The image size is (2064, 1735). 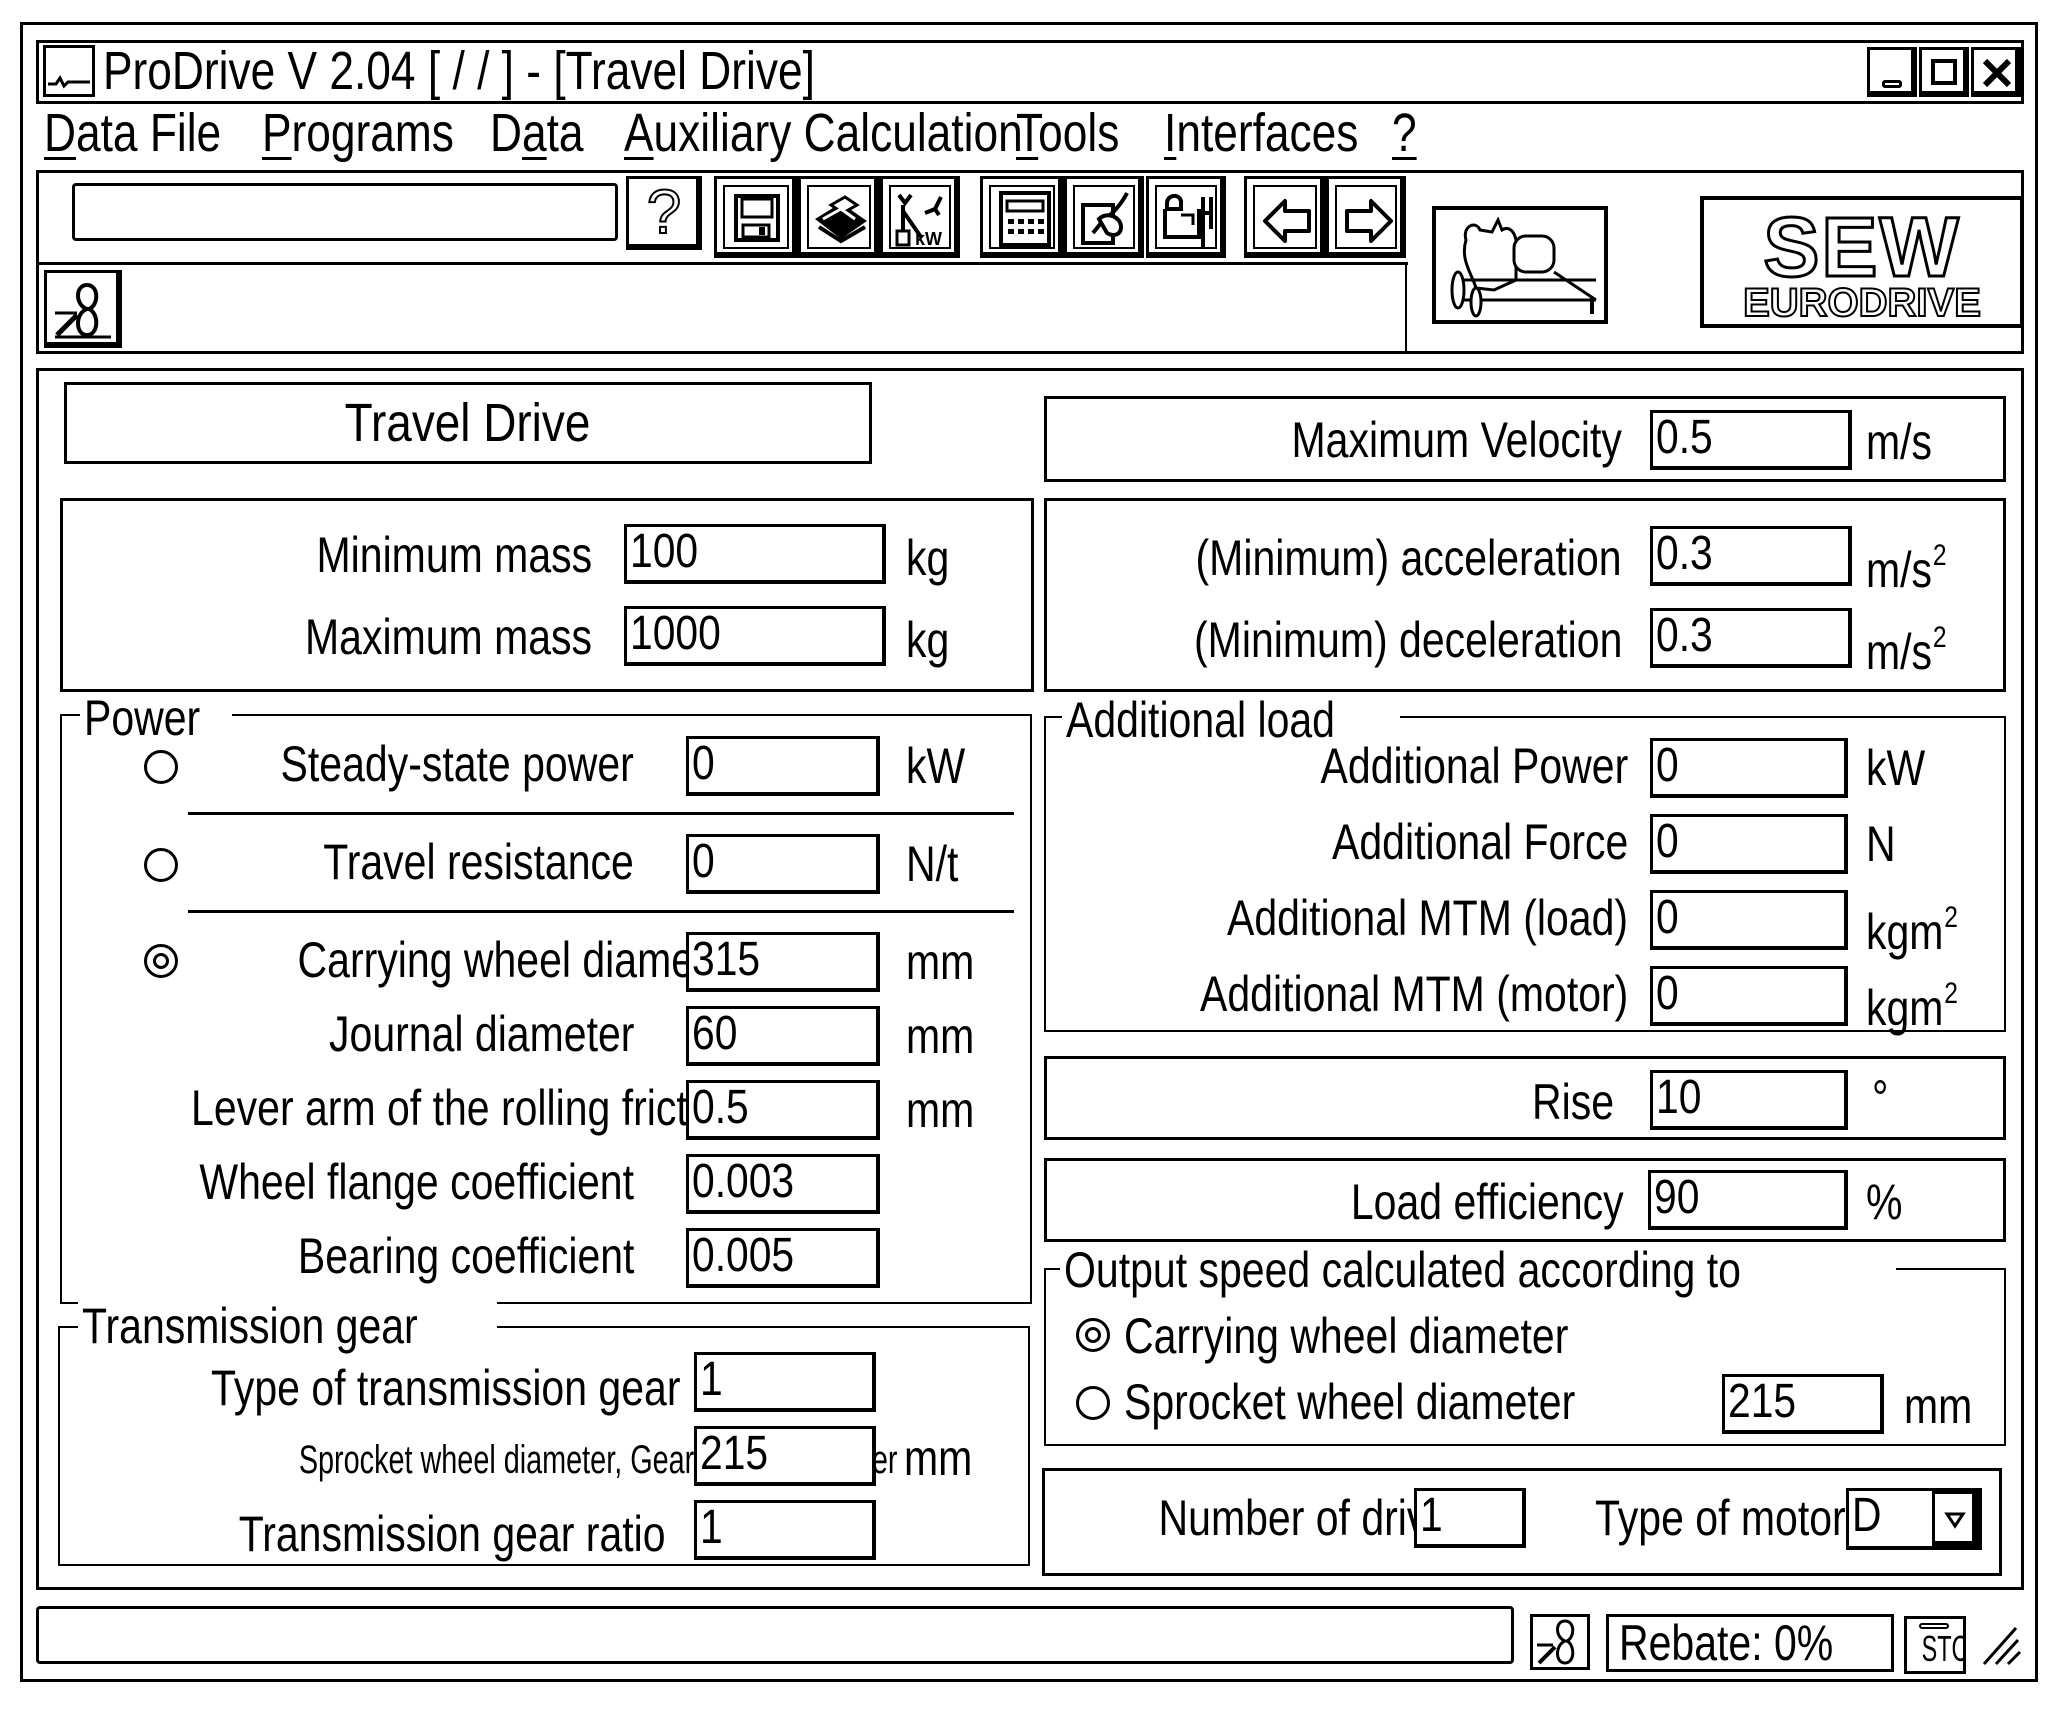 I want to click on additional-mtm-motor-input: 0, so click(x=1749, y=996).